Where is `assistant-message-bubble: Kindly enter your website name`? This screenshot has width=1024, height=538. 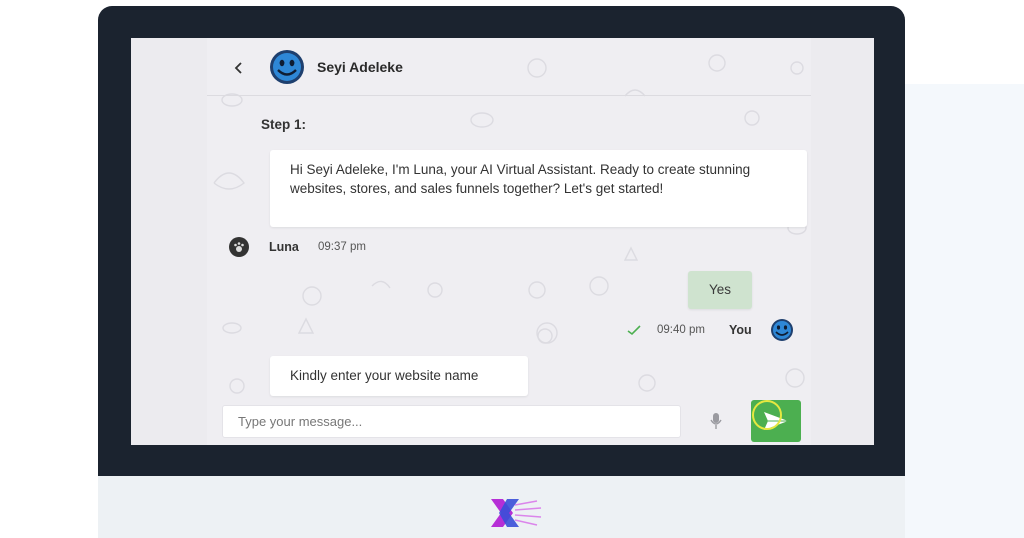 assistant-message-bubble: Kindly enter your website name is located at coordinates (399, 376).